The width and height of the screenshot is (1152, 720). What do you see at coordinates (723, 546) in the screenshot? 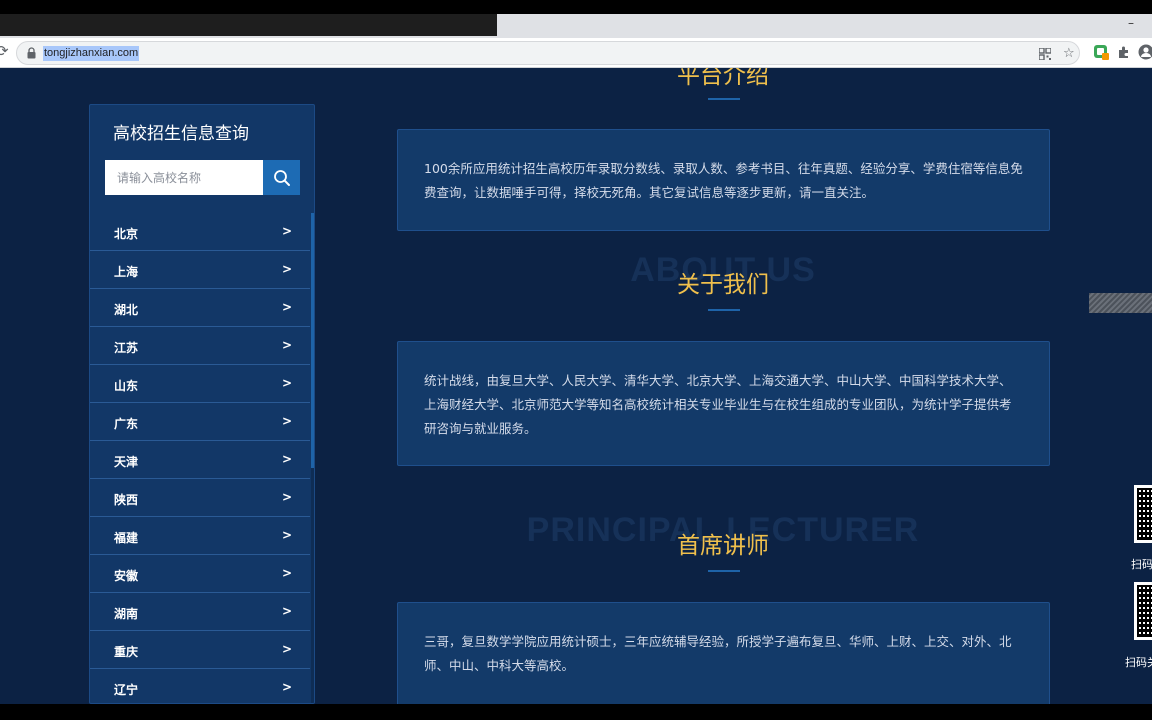
I see `lecturer-section-title: 首席讲师` at bounding box center [723, 546].